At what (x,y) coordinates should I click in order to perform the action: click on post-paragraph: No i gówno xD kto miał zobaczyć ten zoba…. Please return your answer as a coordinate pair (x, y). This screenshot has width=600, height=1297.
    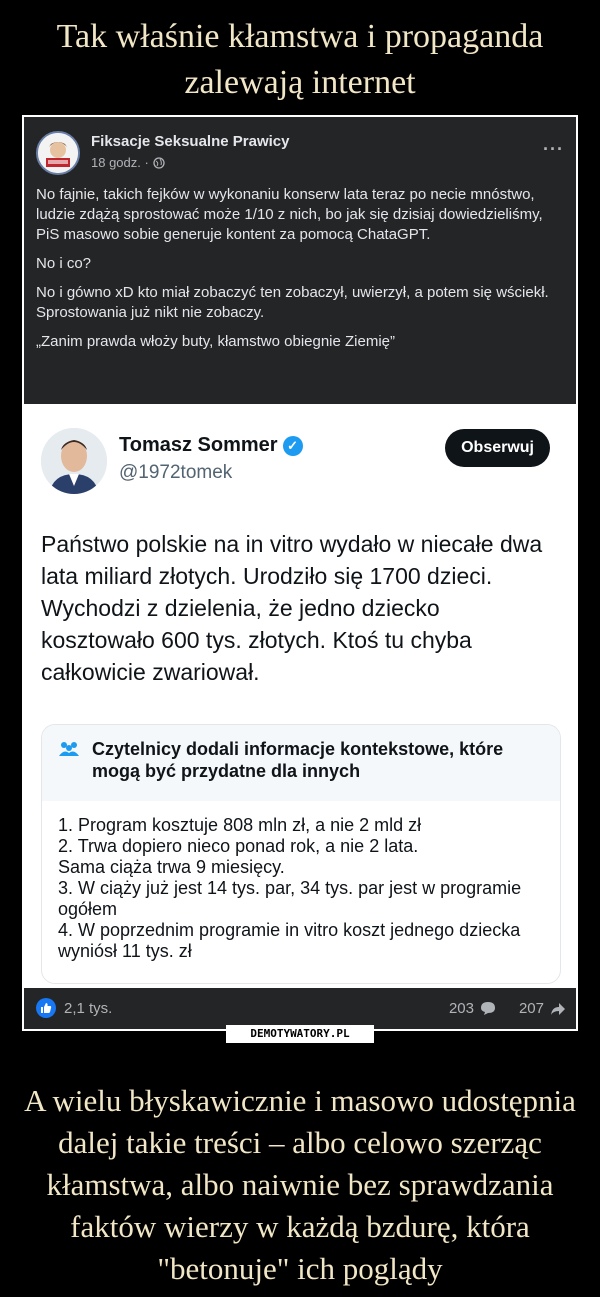
    Looking at the image, I should click on (292, 302).